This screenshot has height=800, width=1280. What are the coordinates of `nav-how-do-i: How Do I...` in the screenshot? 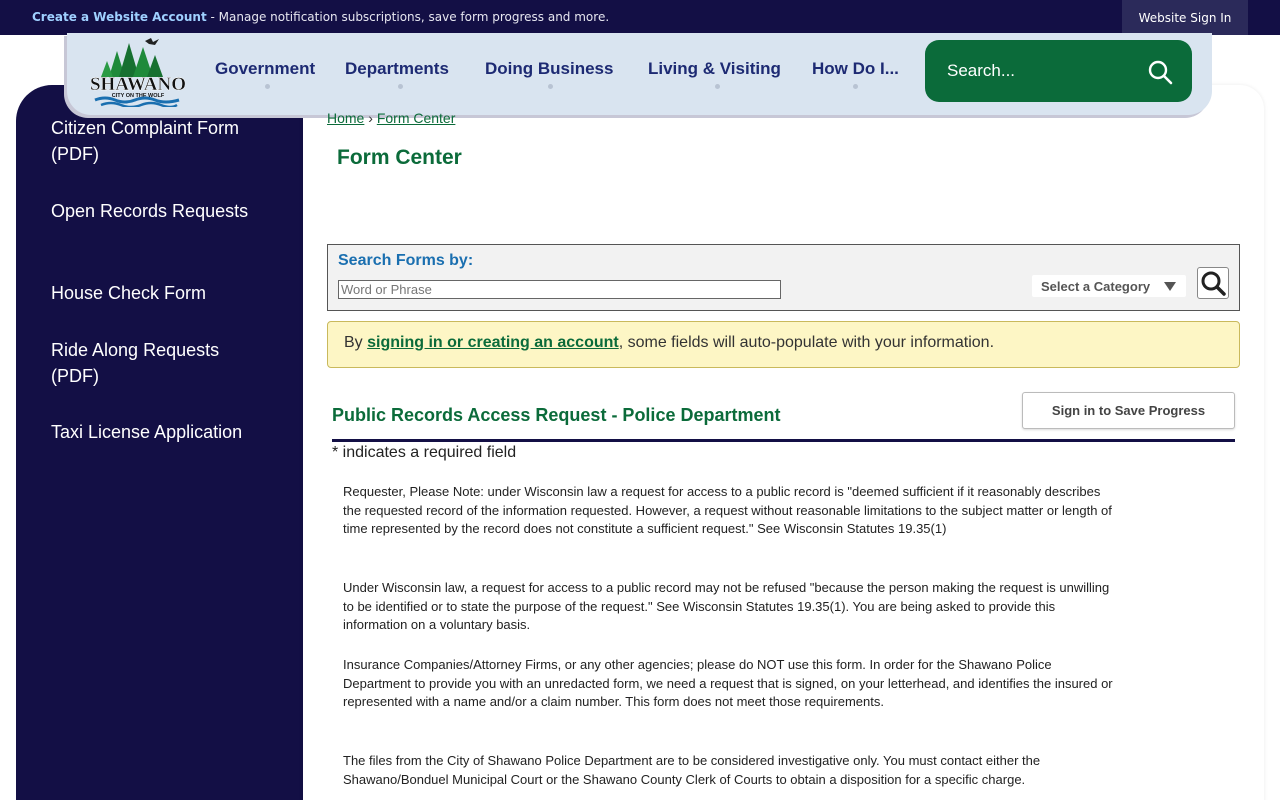 It's located at (855, 69).